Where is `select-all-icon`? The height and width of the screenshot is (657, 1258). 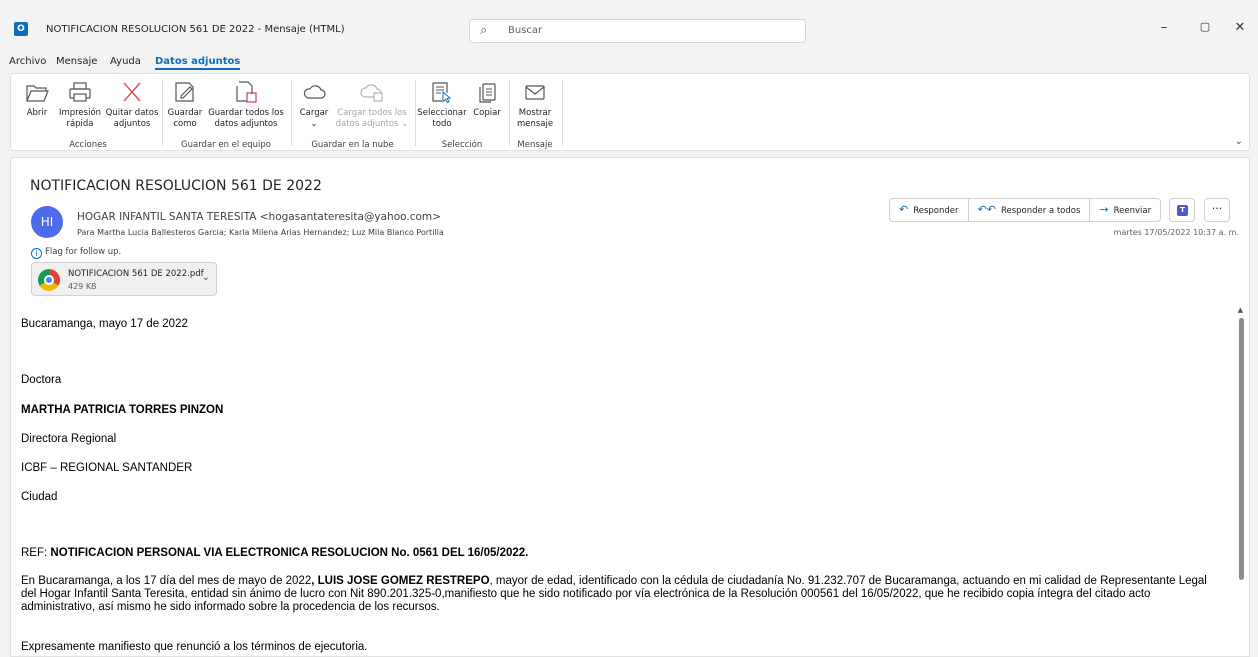
select-all-icon is located at coordinates (442, 93).